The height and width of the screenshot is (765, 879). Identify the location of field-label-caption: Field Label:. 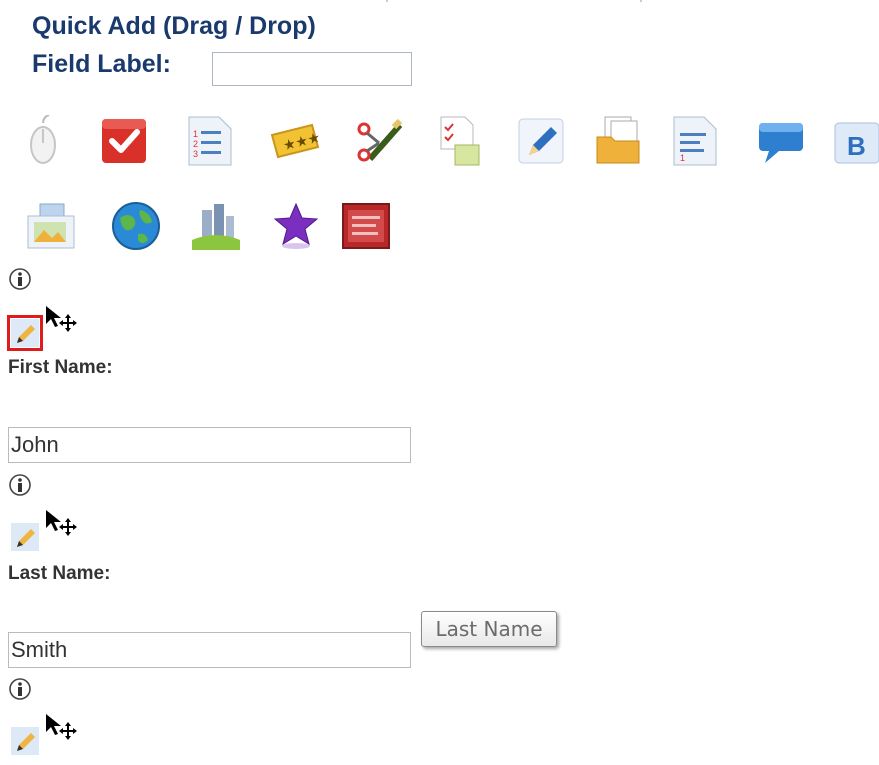
(101, 64).